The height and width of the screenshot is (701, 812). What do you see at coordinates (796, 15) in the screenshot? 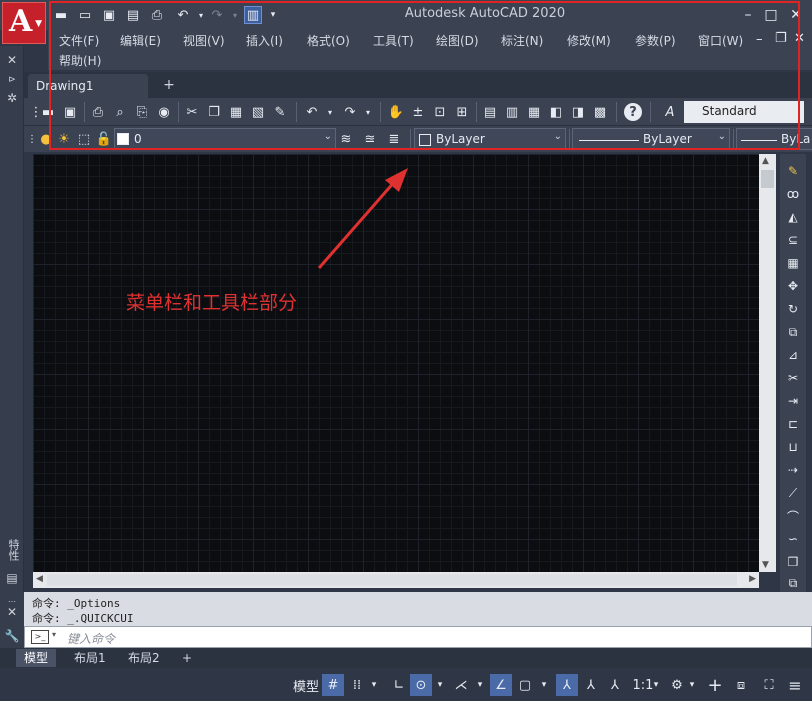
I see `close-button: ✕` at bounding box center [796, 15].